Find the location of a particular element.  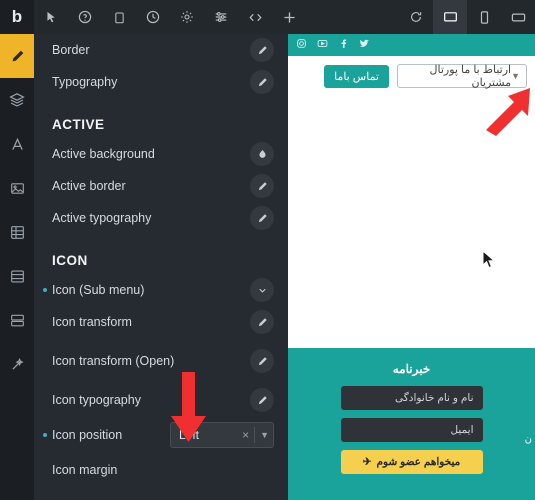

magic-wand-icon is located at coordinates (17, 363).